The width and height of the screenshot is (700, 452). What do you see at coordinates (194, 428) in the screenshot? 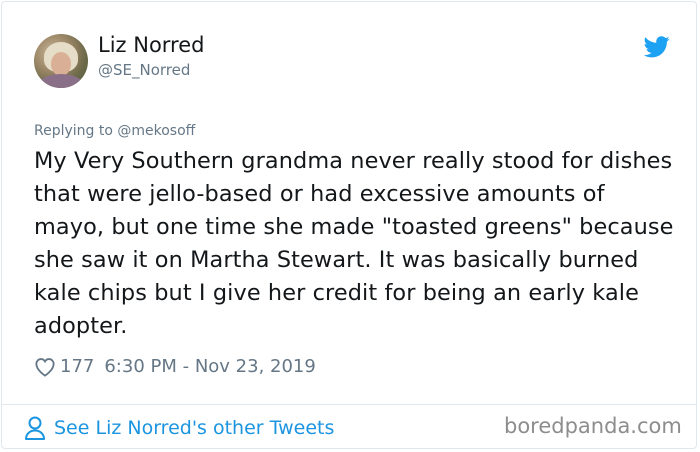
I see `other-tweets-label: See Liz Norred's other Tweets` at bounding box center [194, 428].